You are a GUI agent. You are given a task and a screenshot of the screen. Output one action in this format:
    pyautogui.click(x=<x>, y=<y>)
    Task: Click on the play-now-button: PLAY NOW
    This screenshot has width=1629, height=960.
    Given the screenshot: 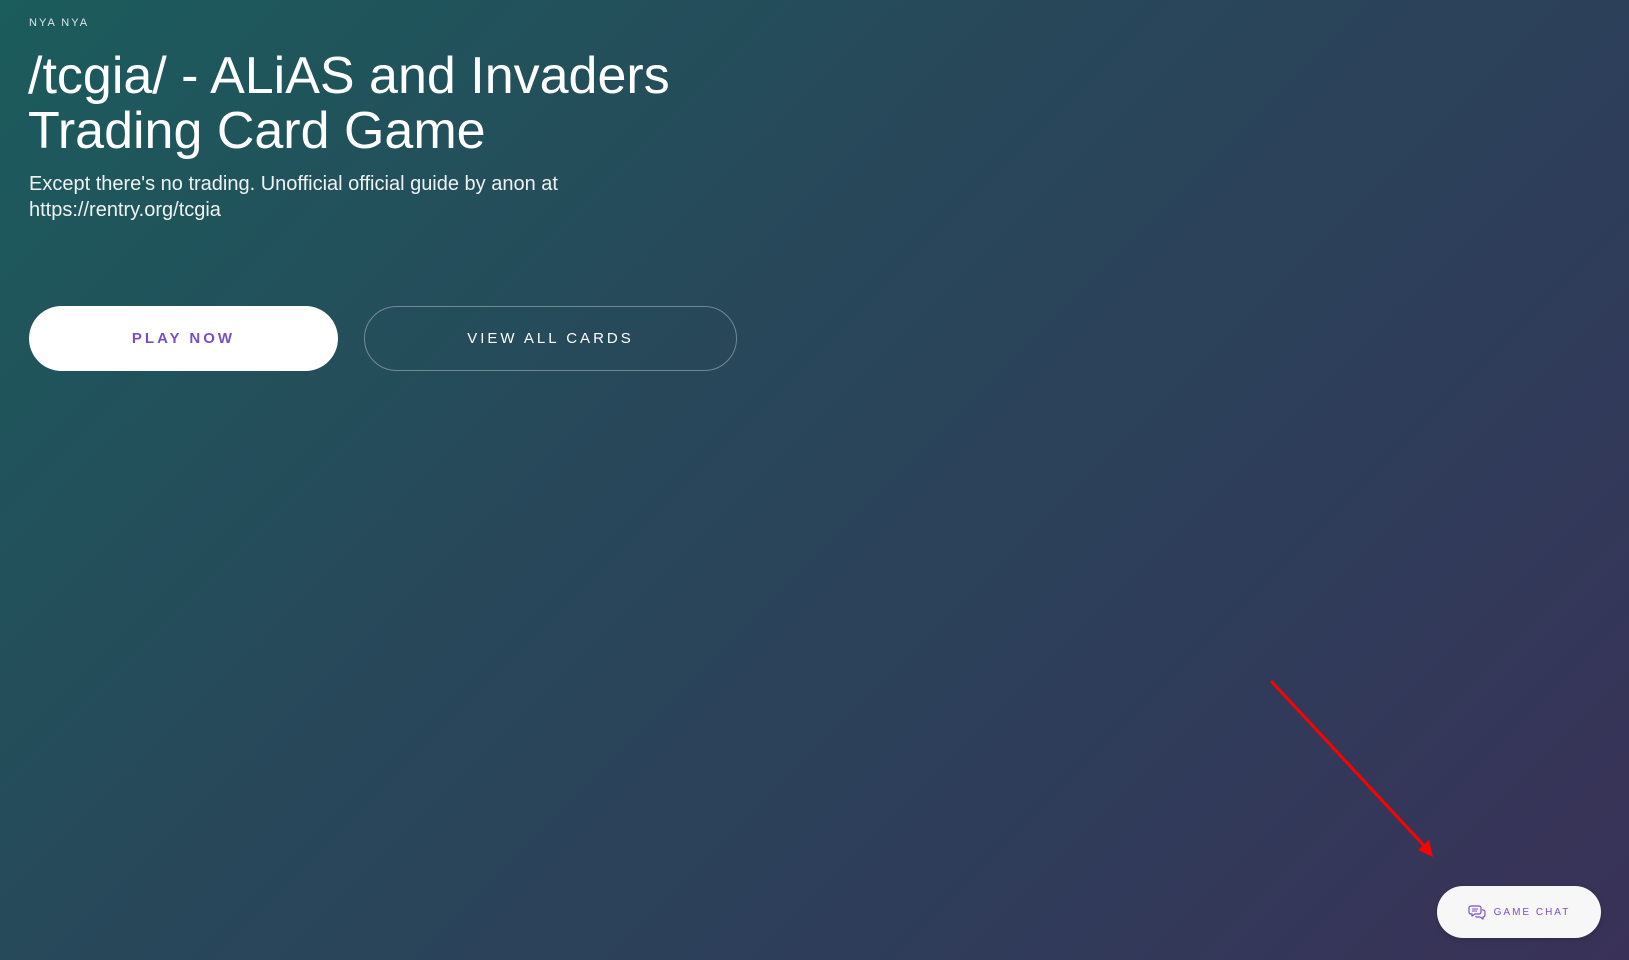 What is the action you would take?
    pyautogui.click(x=183, y=338)
    